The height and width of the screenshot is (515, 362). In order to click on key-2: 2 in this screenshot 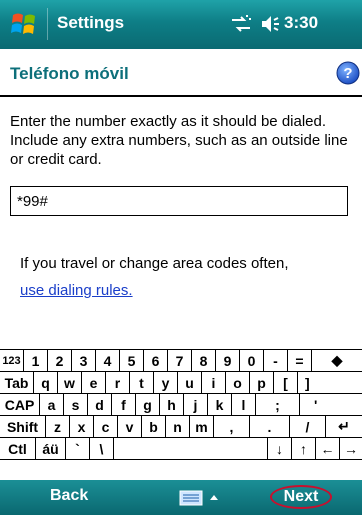, I will do `click(60, 361)`.